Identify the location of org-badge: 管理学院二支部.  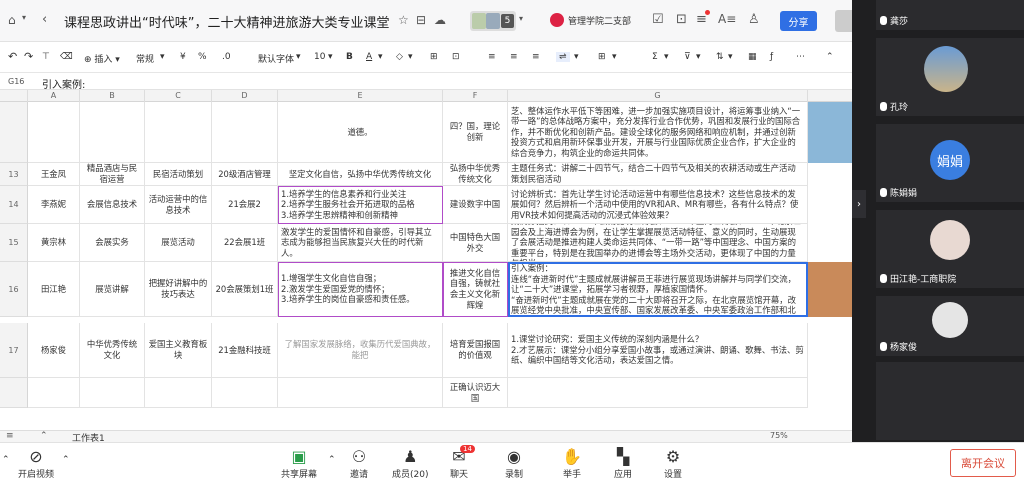
(590, 20).